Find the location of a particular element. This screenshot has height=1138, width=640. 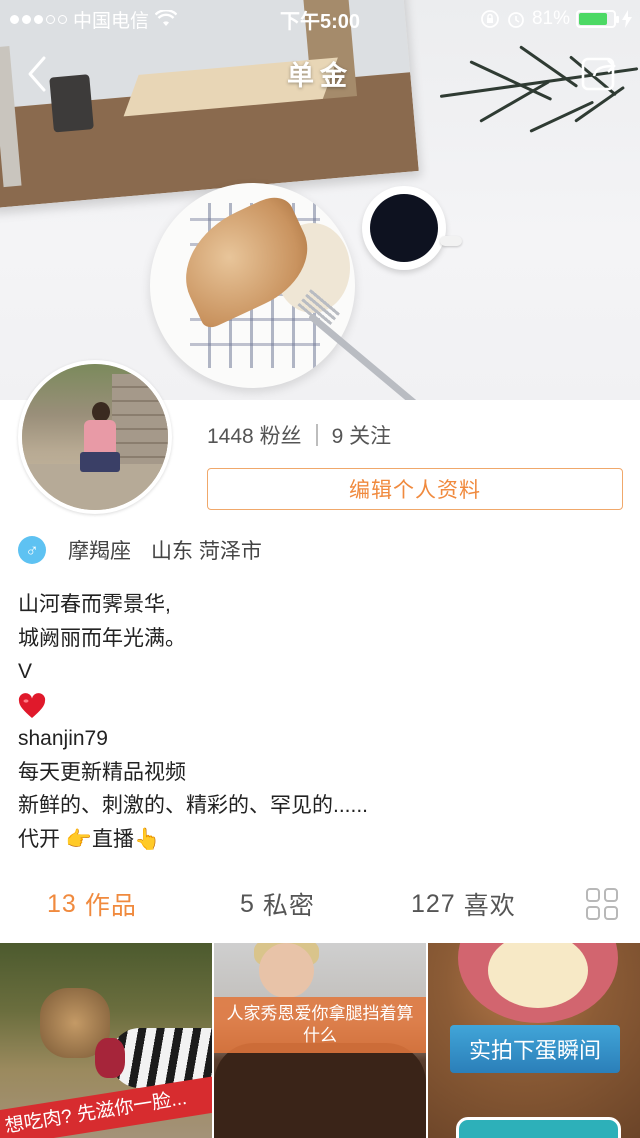

tab-count: 5 is located at coordinates (247, 903).